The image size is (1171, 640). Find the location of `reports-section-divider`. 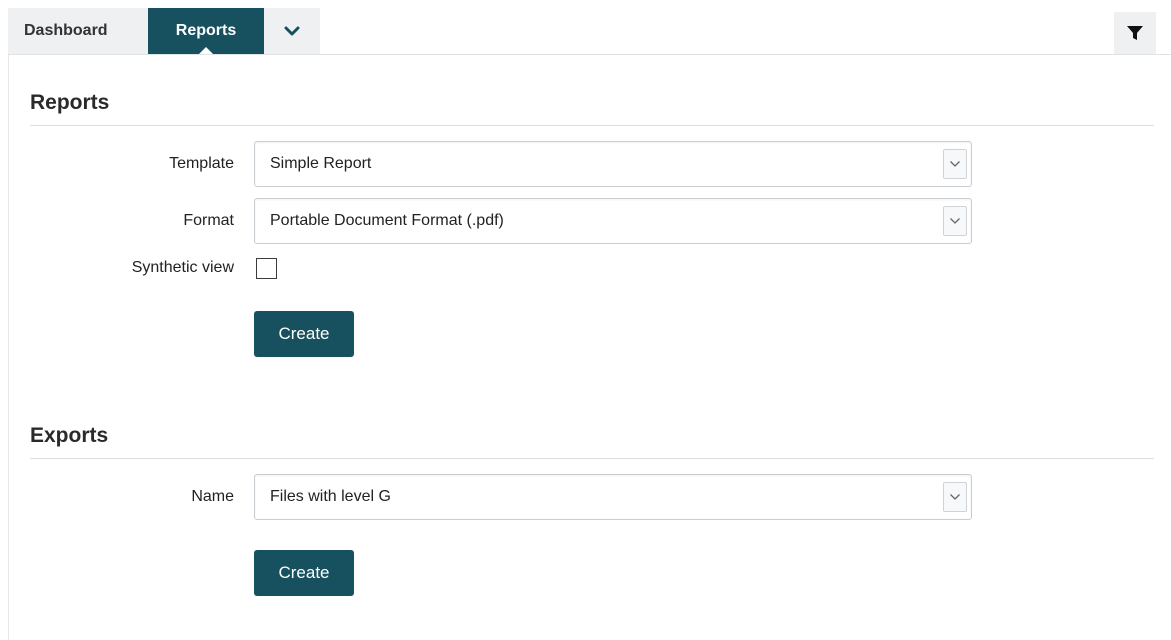

reports-section-divider is located at coordinates (592, 125).